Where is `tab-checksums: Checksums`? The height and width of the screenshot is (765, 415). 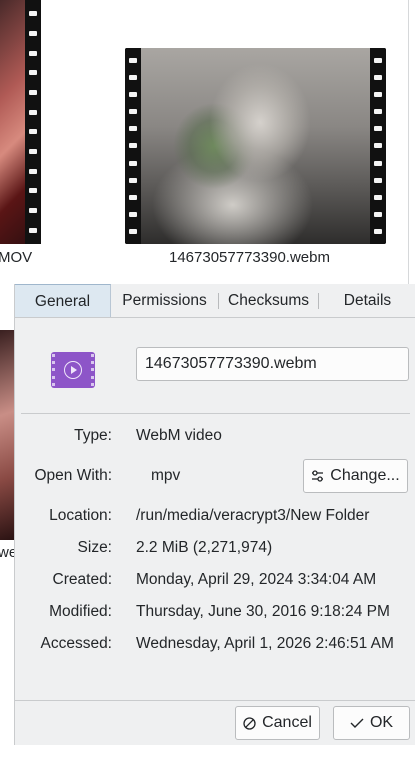
tab-checksums: Checksums is located at coordinates (268, 300).